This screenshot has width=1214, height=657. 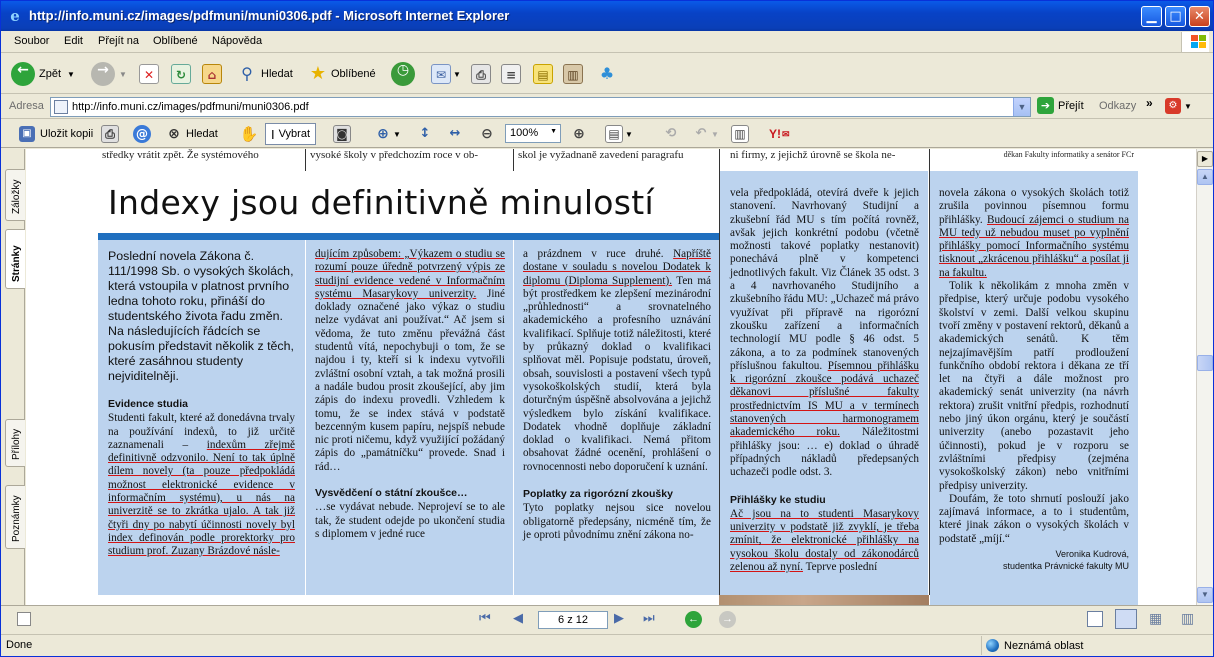 I want to click on scroll-up-button: ▲, so click(x=1205, y=177).